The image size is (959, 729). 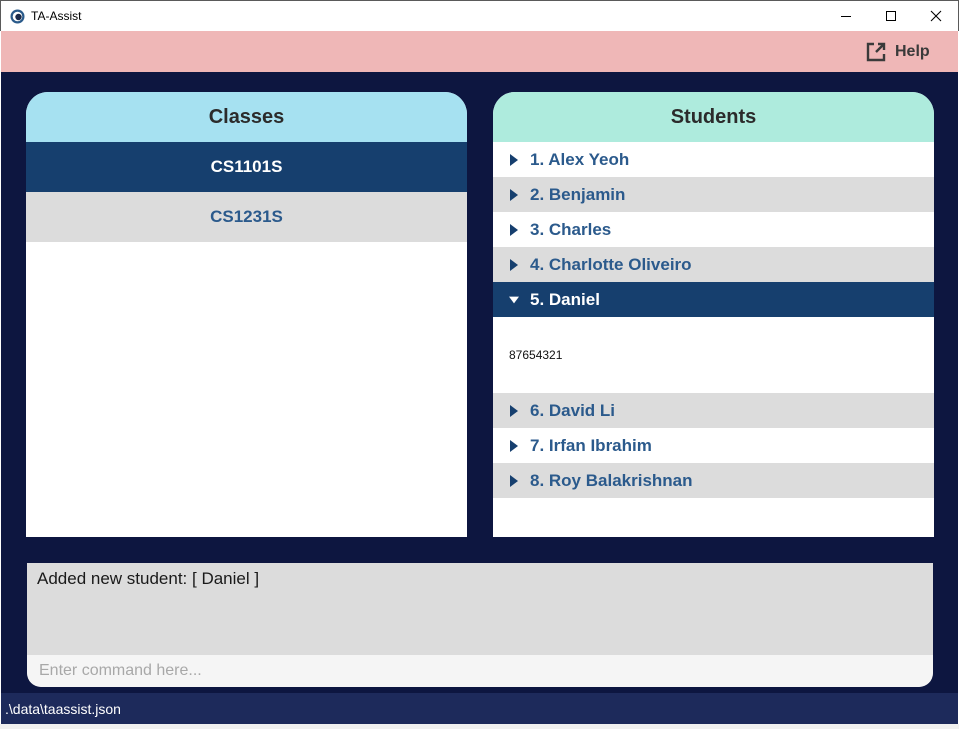 I want to click on student-row: 4. Charlotte Oliveiro, so click(x=713, y=264).